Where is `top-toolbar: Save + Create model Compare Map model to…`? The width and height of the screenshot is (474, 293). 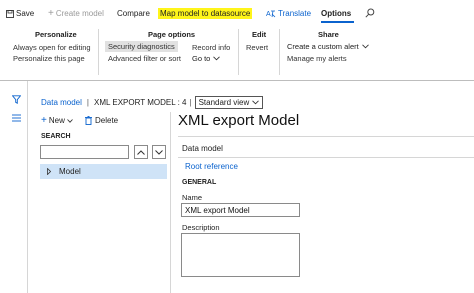
top-toolbar: Save + Create model Compare Map model to… is located at coordinates (237, 13).